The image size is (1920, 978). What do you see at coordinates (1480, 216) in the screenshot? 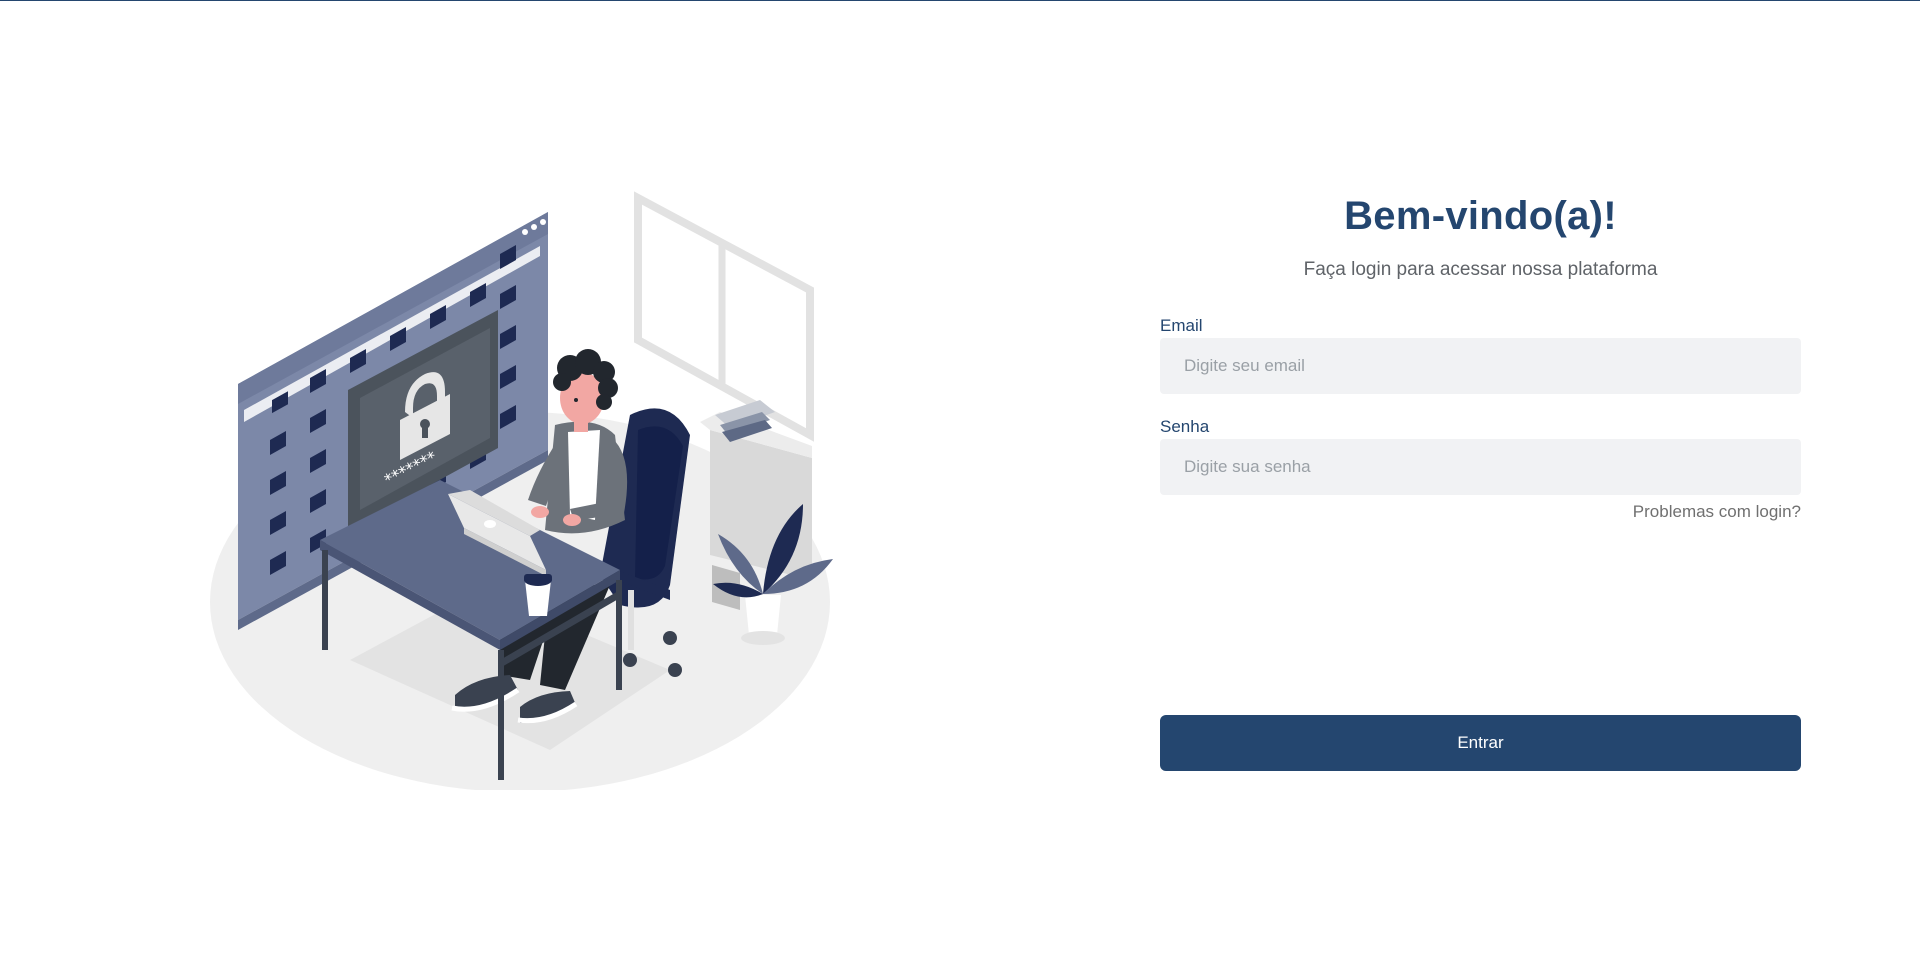
I see `page-title: Bem-vindo(a)!` at bounding box center [1480, 216].